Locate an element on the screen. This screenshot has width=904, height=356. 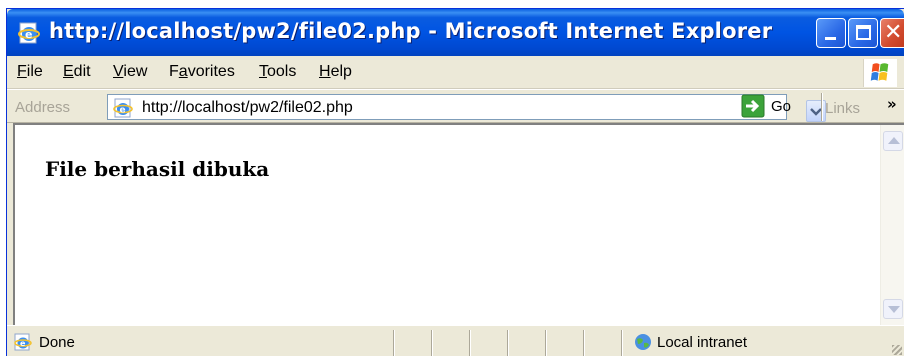
maximize-button is located at coordinates (863, 33).